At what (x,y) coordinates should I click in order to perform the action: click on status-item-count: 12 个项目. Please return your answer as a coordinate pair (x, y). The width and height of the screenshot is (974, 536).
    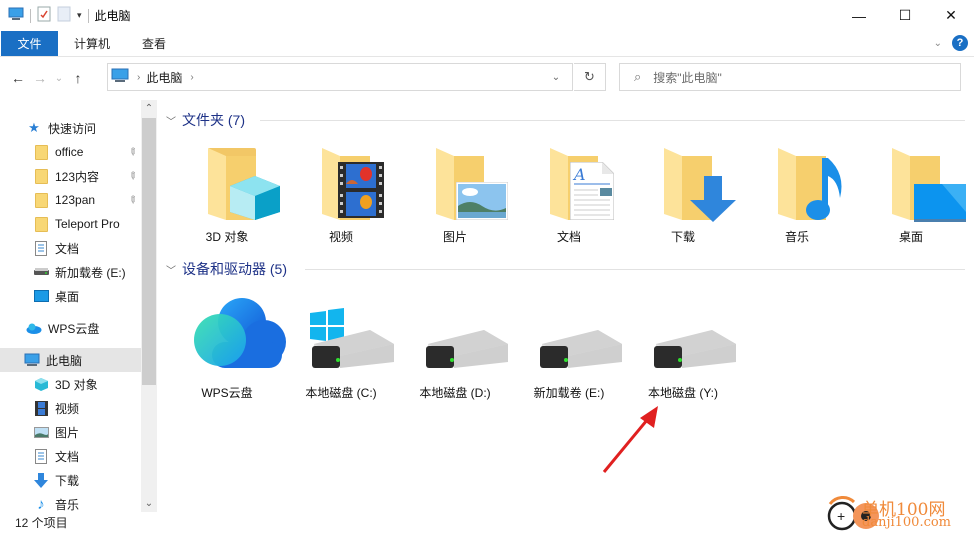
    Looking at the image, I should click on (41, 523).